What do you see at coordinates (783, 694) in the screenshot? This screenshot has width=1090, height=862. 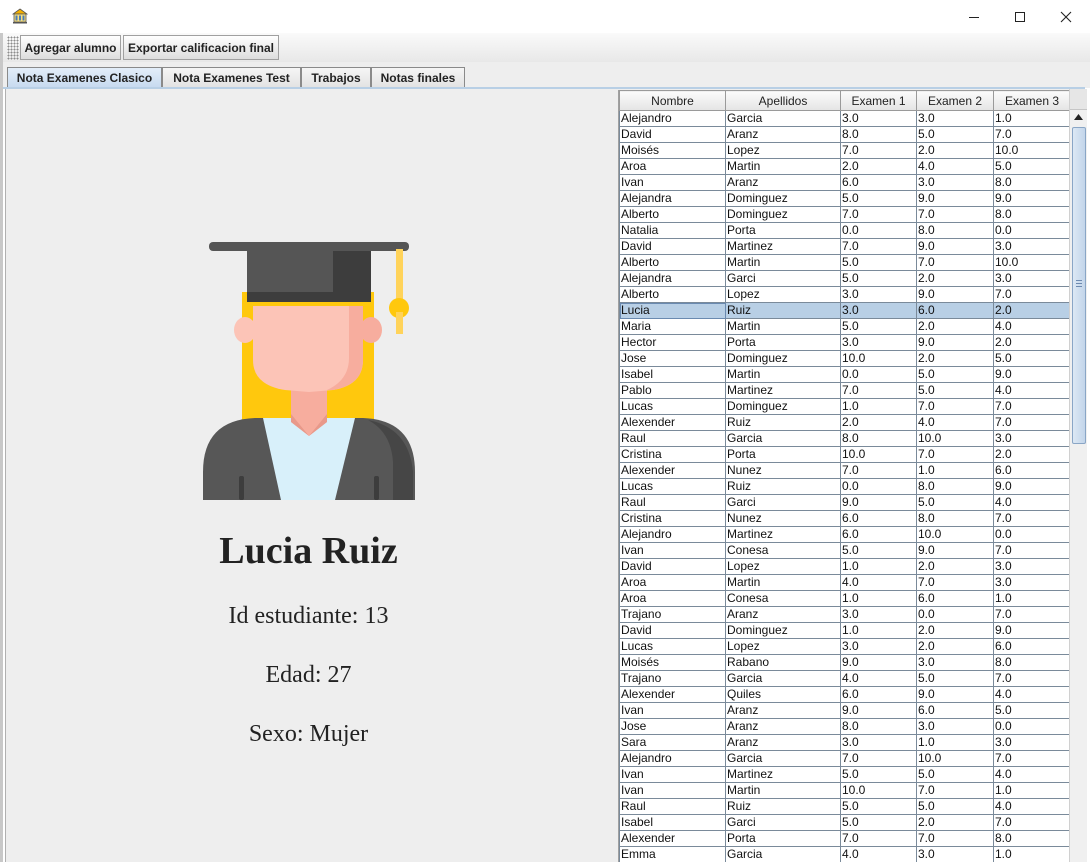 I see `table-cell: Quiles` at bounding box center [783, 694].